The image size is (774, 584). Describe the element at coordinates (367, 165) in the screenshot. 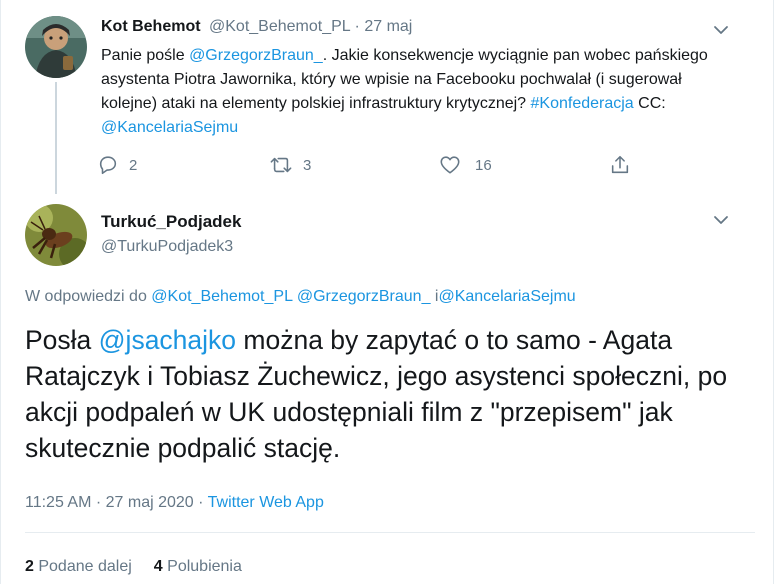

I see `tweet-actions: 2 3 16` at that location.